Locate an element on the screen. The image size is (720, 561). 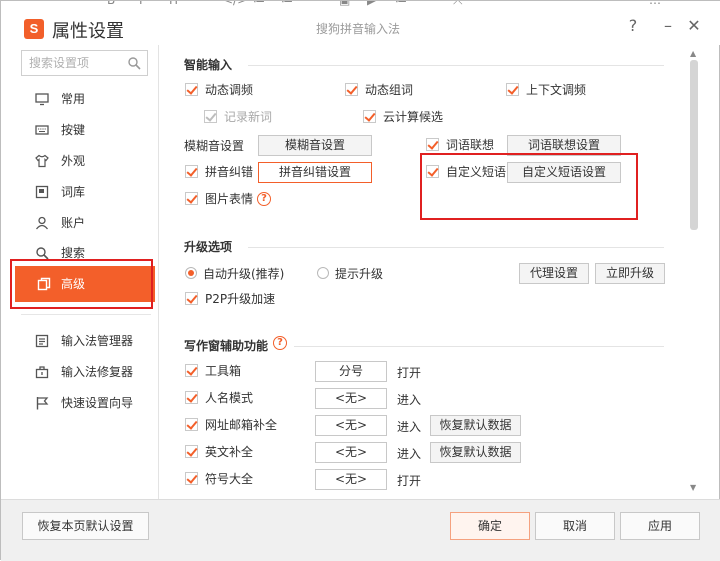
scroll-thumb is located at coordinates (694, 145).